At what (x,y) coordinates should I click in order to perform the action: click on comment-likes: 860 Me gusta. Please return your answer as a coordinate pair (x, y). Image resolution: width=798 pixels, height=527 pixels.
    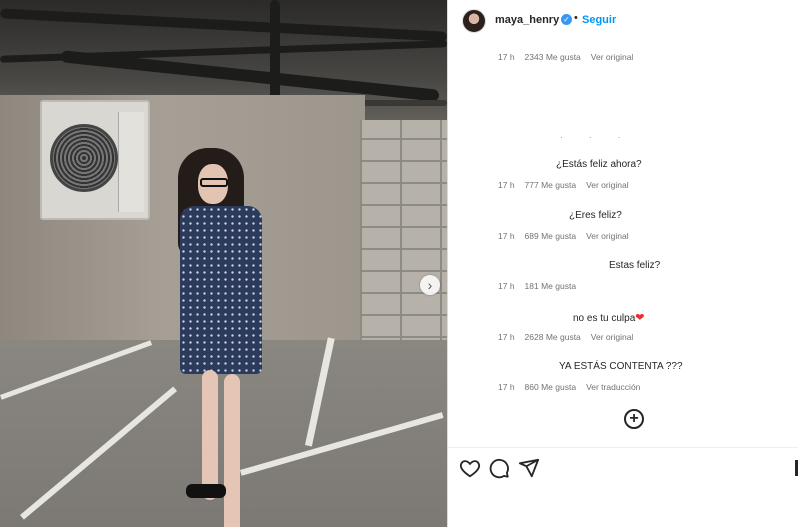
    Looking at the image, I should click on (551, 387).